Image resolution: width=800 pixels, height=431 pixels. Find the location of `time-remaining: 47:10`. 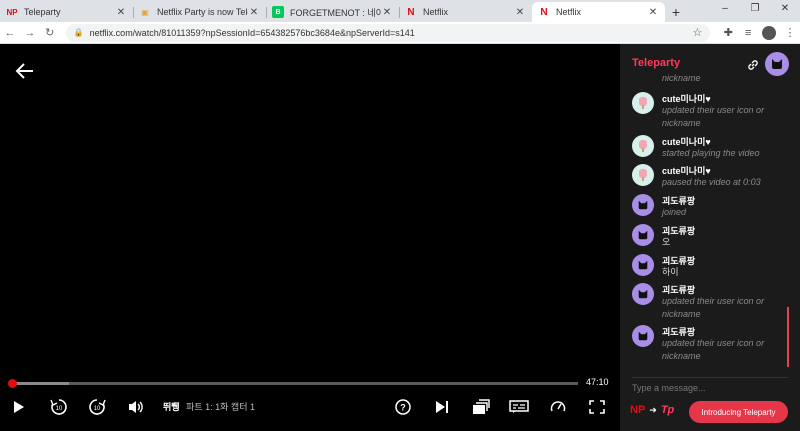

time-remaining: 47:10 is located at coordinates (597, 382).